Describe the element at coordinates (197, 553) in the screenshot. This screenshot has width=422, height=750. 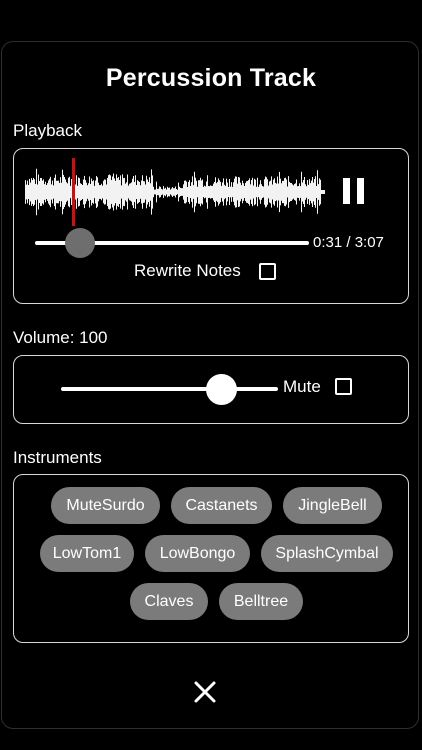
I see `instrument-chip-lowbongo: LowBongo` at that location.